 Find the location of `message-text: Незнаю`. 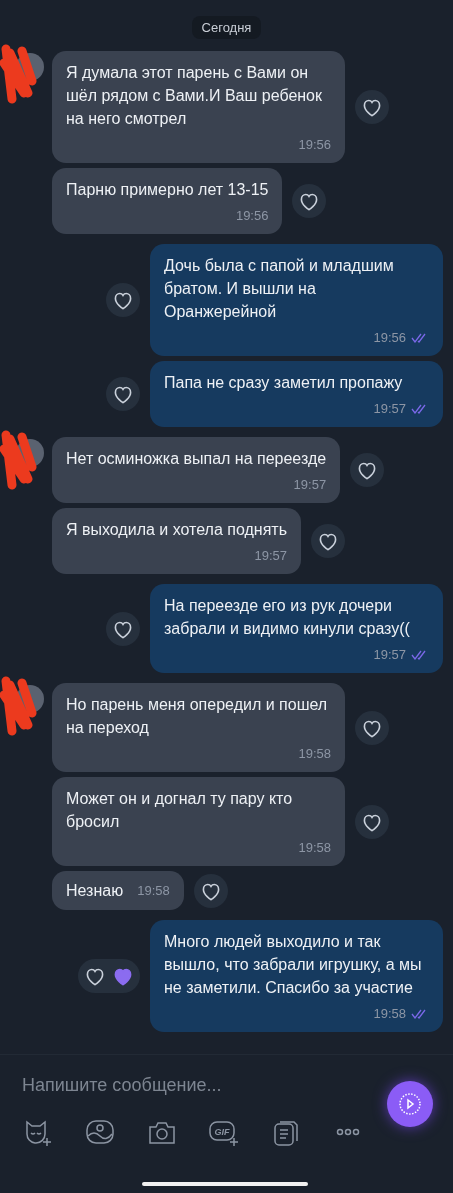

message-text: Незнаю is located at coordinates (95, 891).